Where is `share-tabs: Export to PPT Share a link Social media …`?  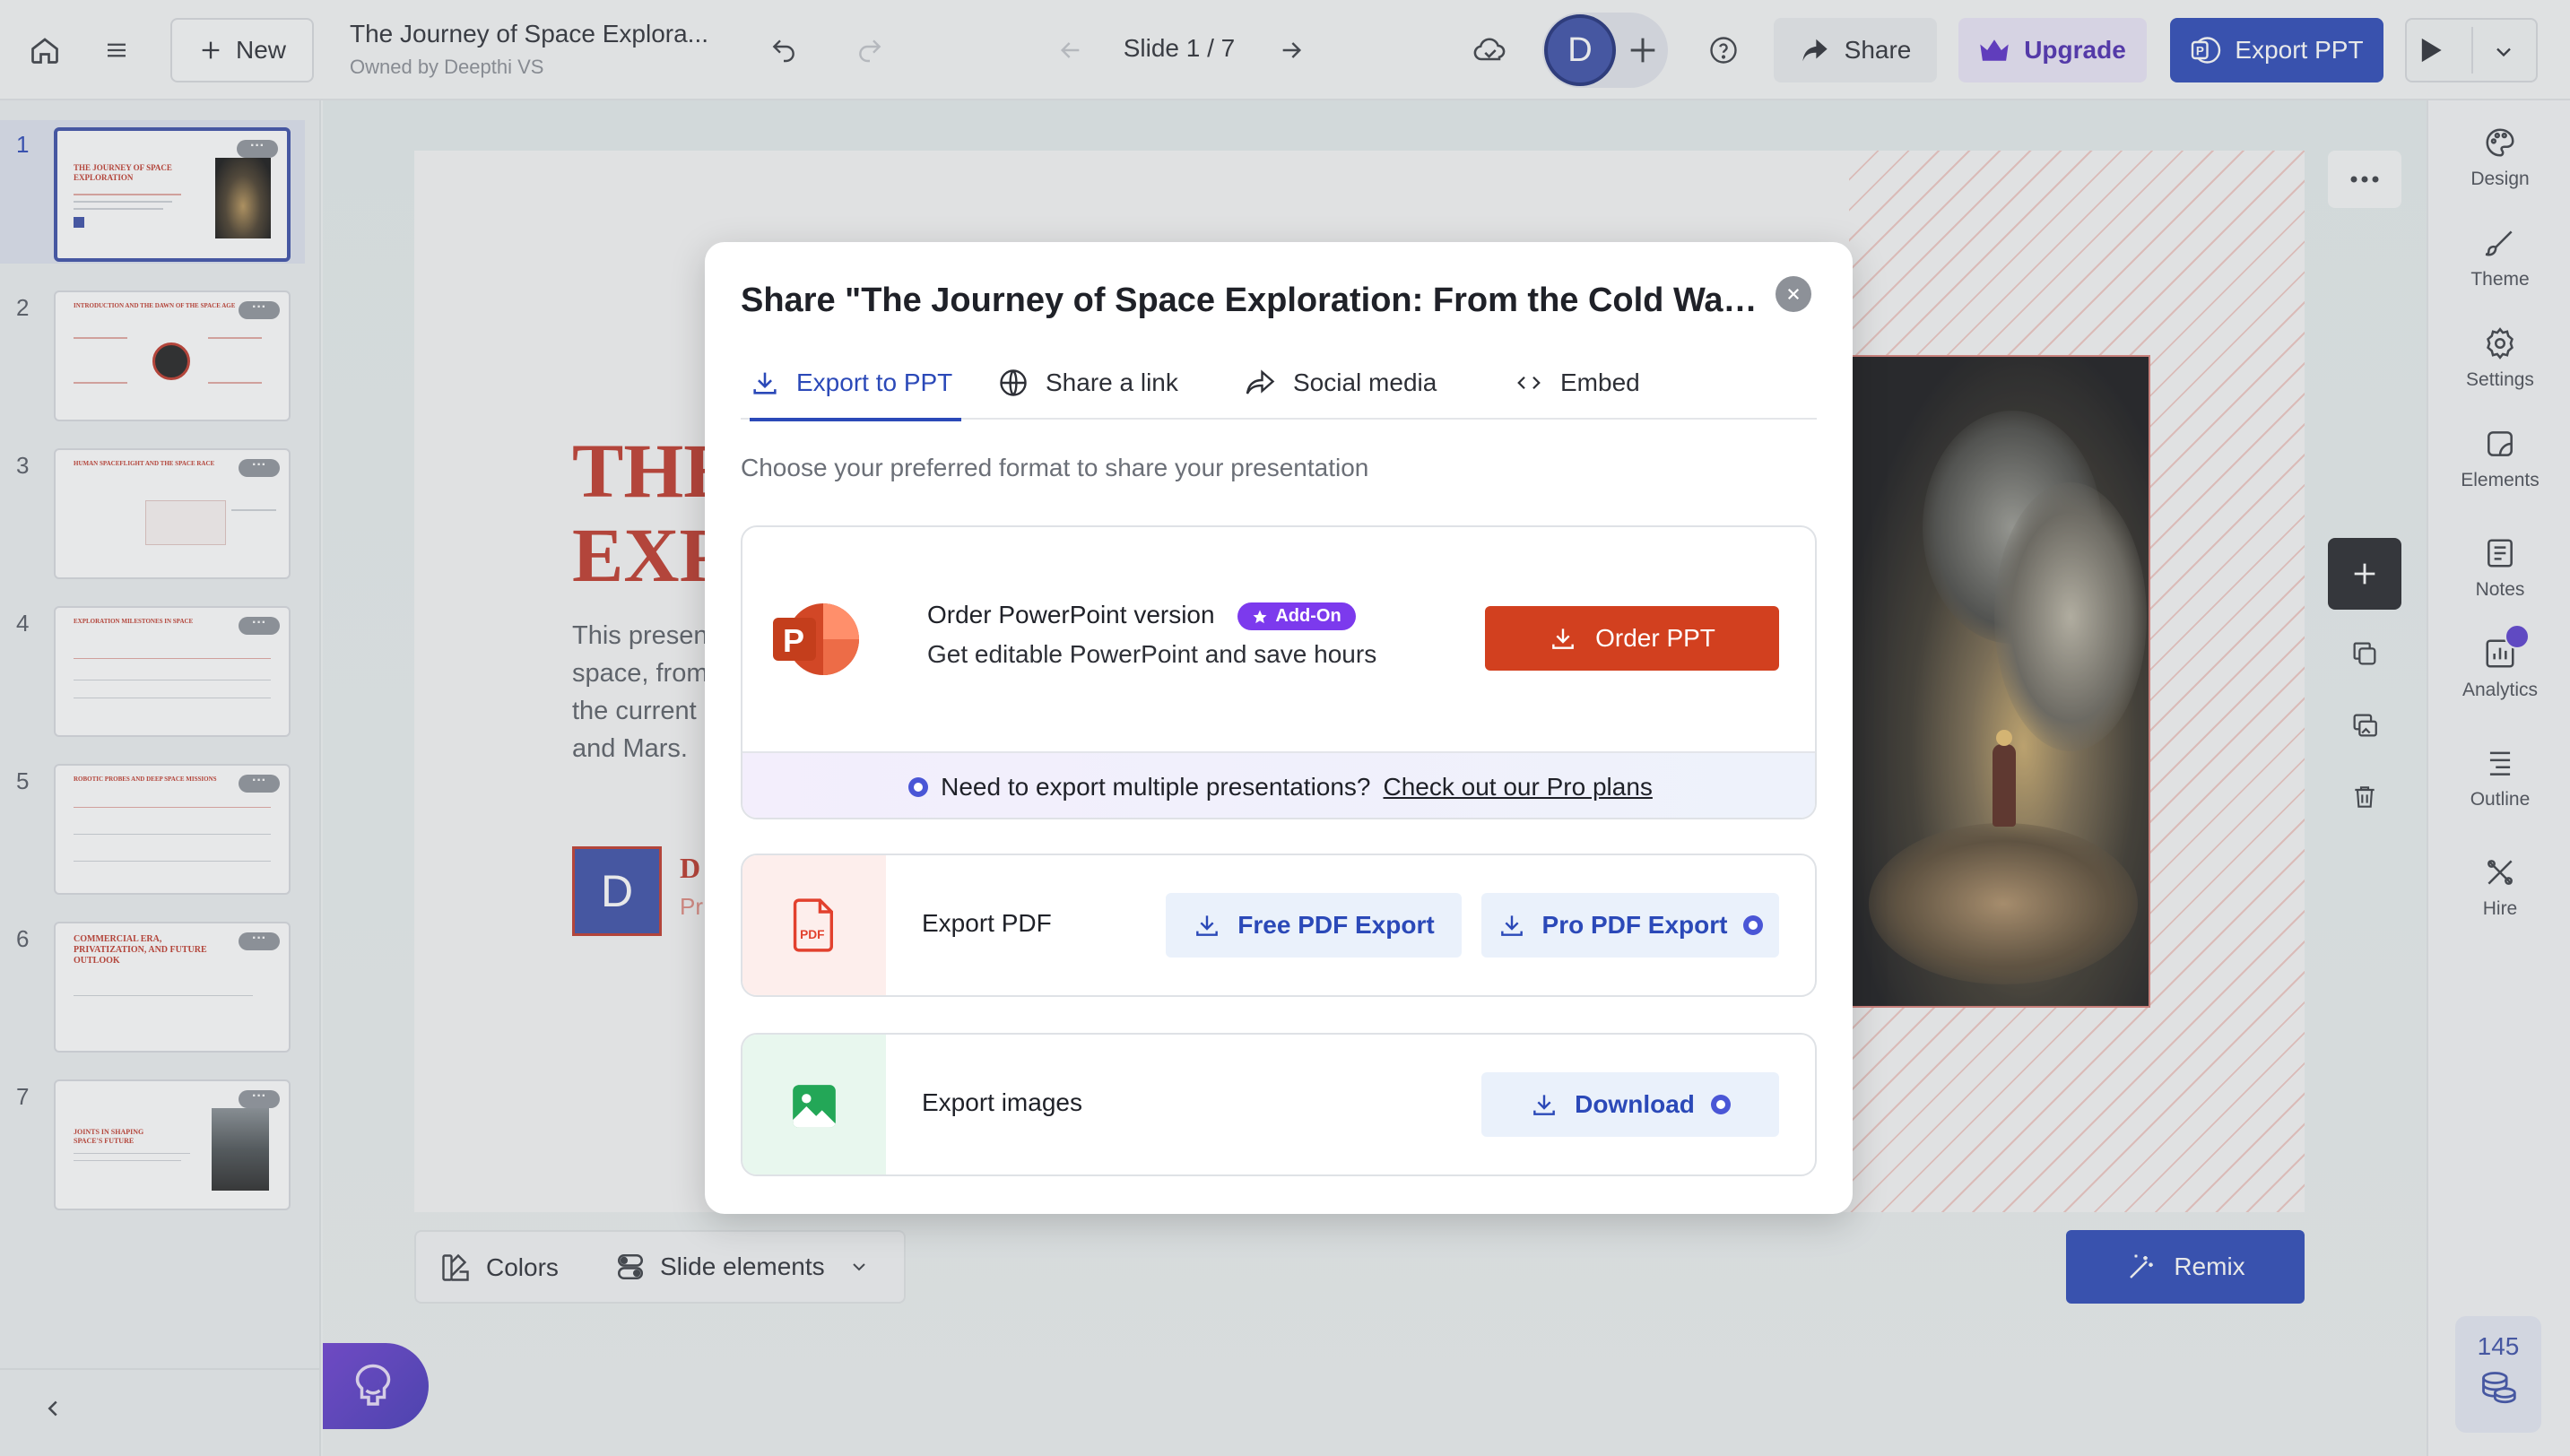 share-tabs: Export to PPT Share a link Social media … is located at coordinates (1279, 383).